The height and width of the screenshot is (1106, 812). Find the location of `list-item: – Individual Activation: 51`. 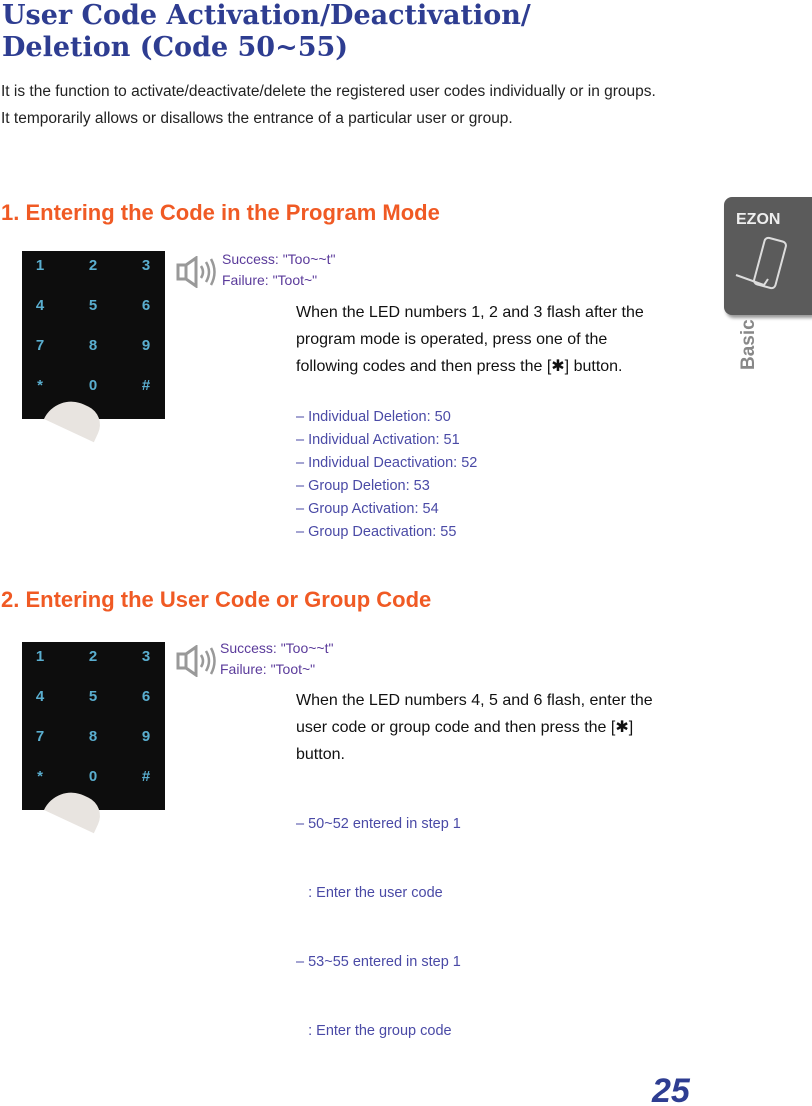

list-item: – Individual Activation: 51 is located at coordinates (378, 440).